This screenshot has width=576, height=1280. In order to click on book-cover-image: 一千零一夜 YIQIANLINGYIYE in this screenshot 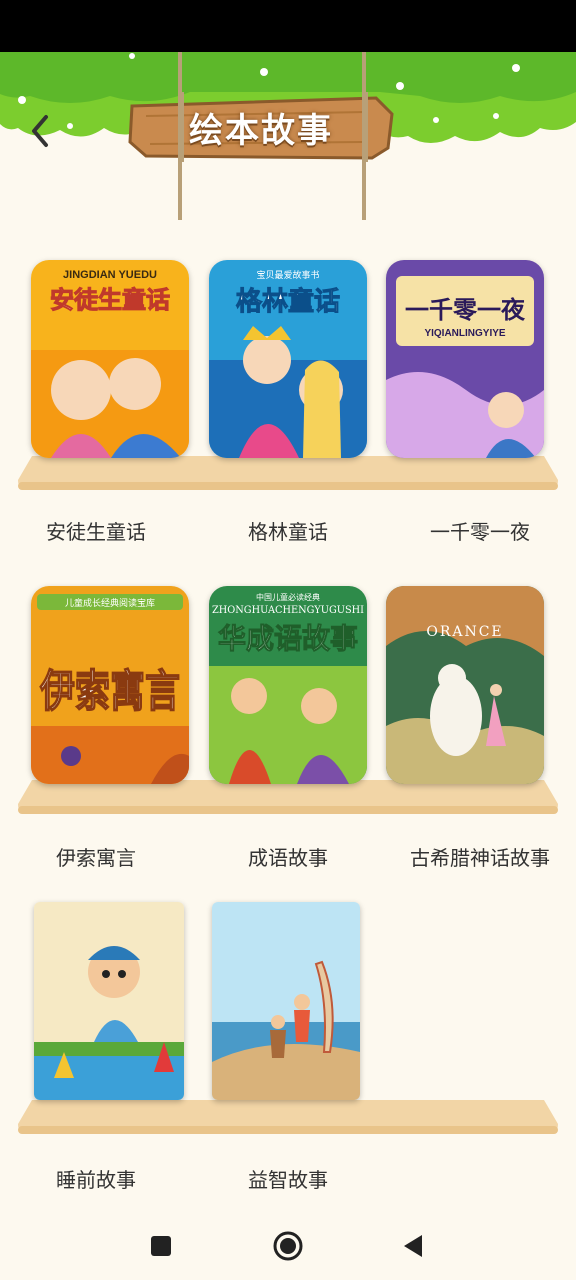, I will do `click(465, 359)`.